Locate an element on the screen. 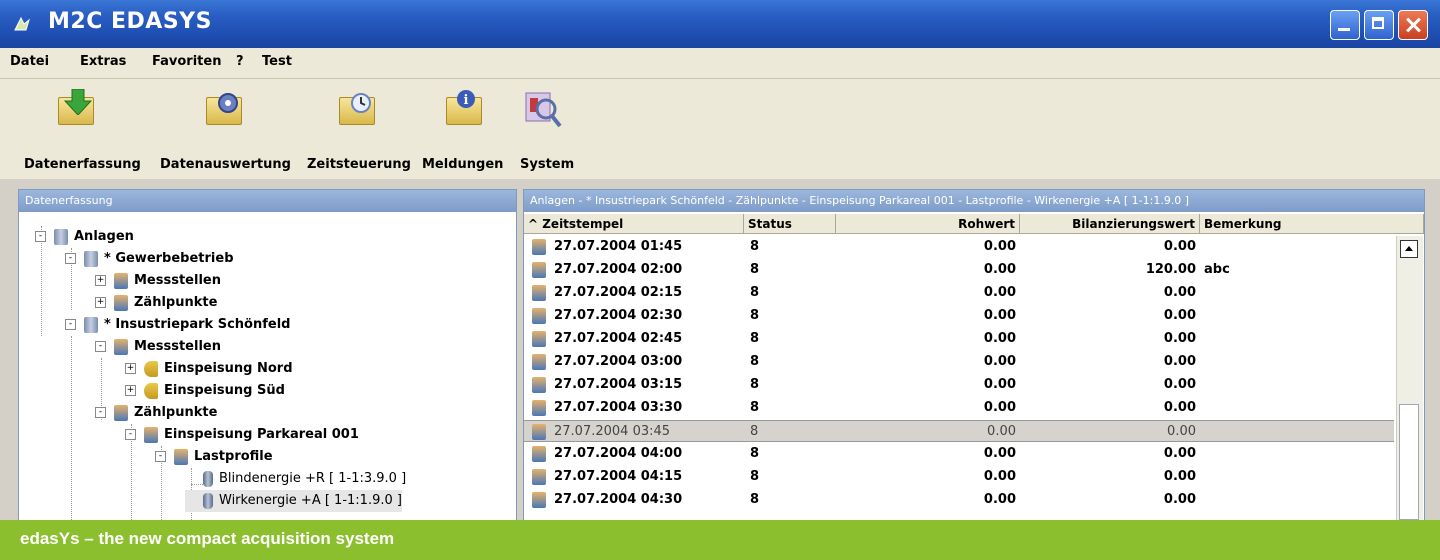 This screenshot has height=560, width=1440. cell-ts: 27.07.2004 03:45 is located at coordinates (612, 431).